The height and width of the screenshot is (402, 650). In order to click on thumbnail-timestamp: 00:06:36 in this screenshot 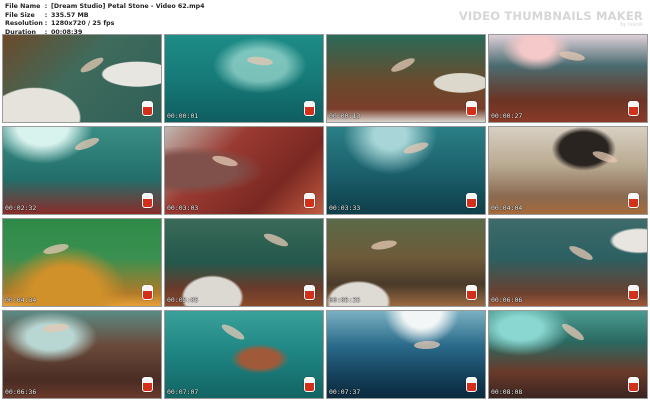, I will do `click(21, 392)`.